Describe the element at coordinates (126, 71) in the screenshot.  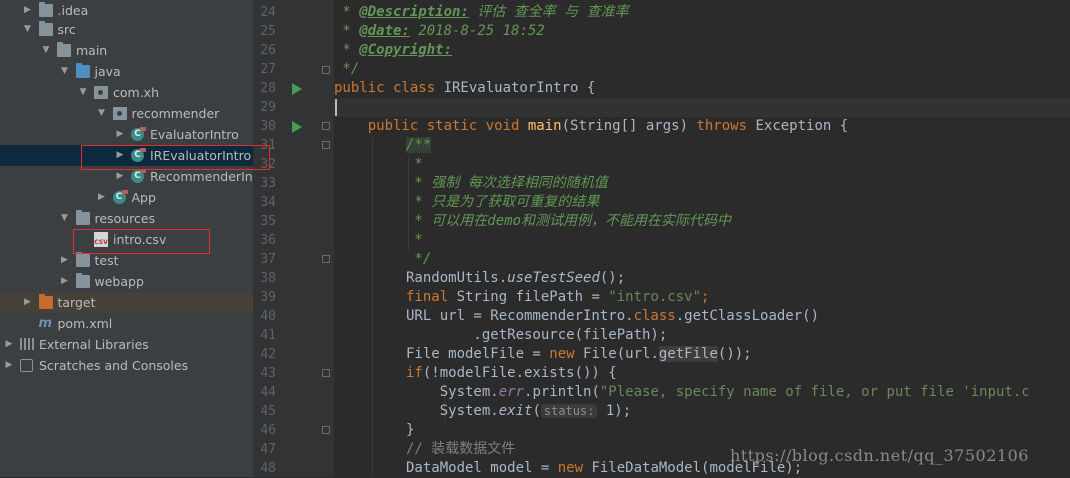
I see `tree-item: ▼ java` at that location.